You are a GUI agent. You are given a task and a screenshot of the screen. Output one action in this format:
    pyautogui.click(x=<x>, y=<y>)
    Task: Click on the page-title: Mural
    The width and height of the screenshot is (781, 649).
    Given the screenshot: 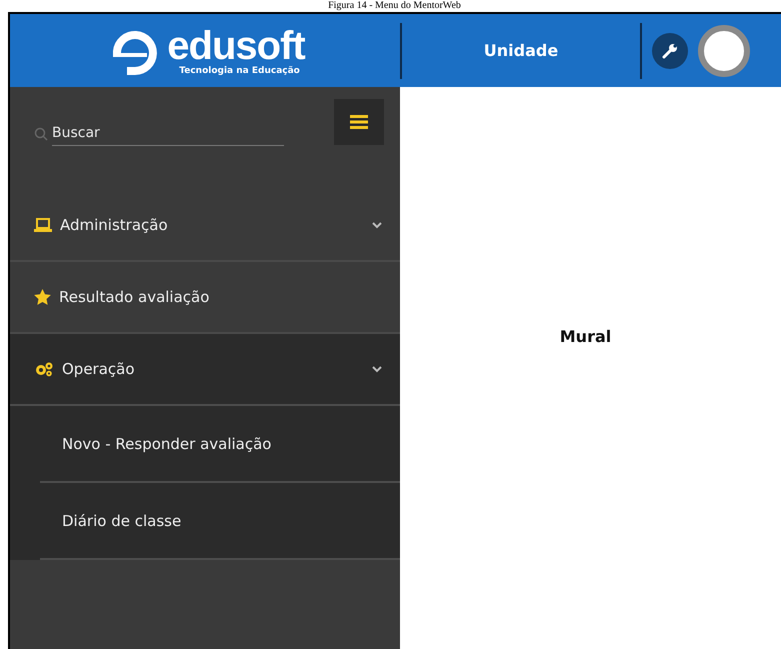 What is the action you would take?
    pyautogui.click(x=586, y=336)
    